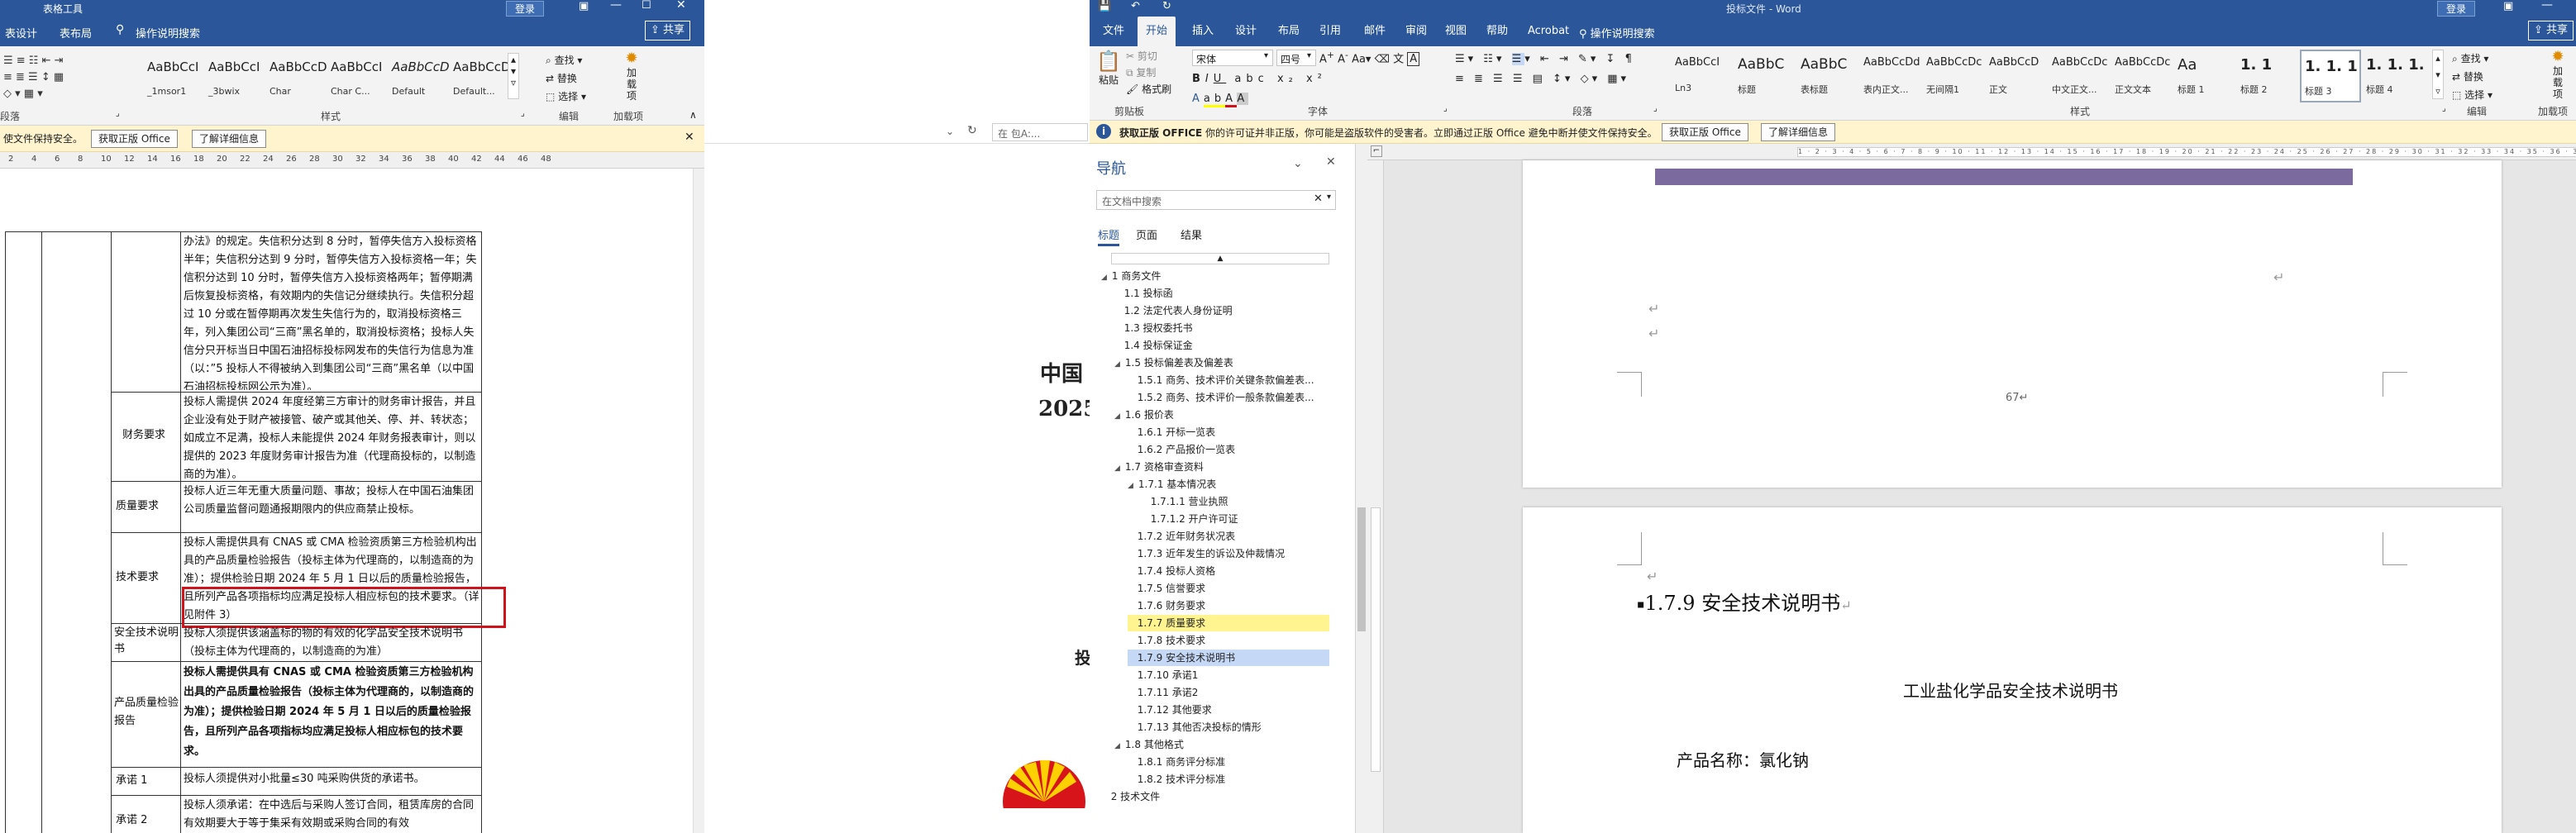 The width and height of the screenshot is (2576, 833). I want to click on style-item: AaBbCcD Default, so click(419, 79).